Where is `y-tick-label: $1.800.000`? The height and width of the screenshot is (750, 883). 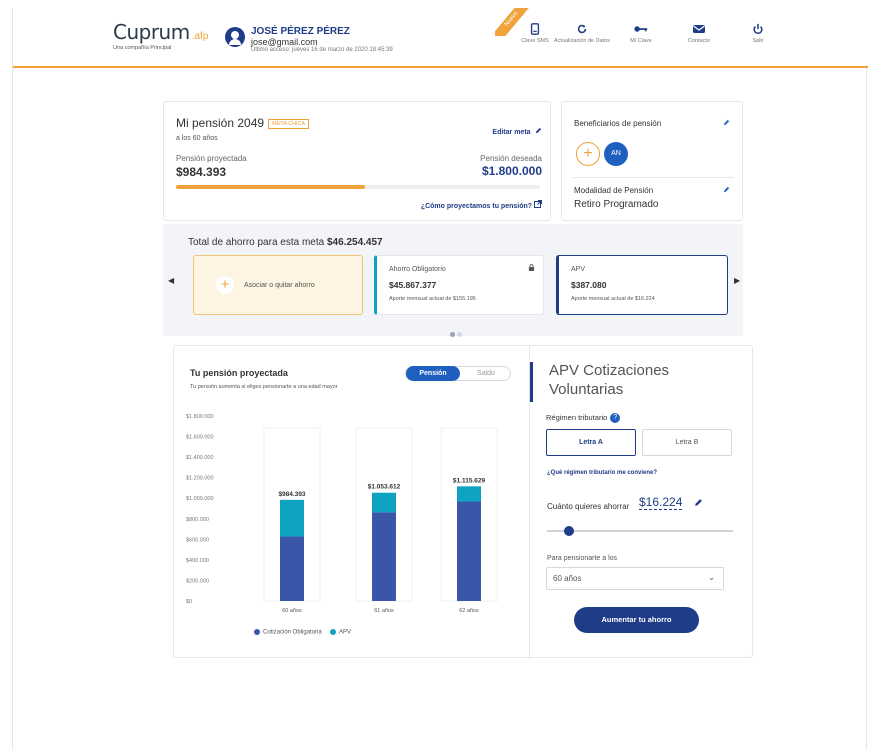
y-tick-label: $1.800.000 is located at coordinates (200, 417).